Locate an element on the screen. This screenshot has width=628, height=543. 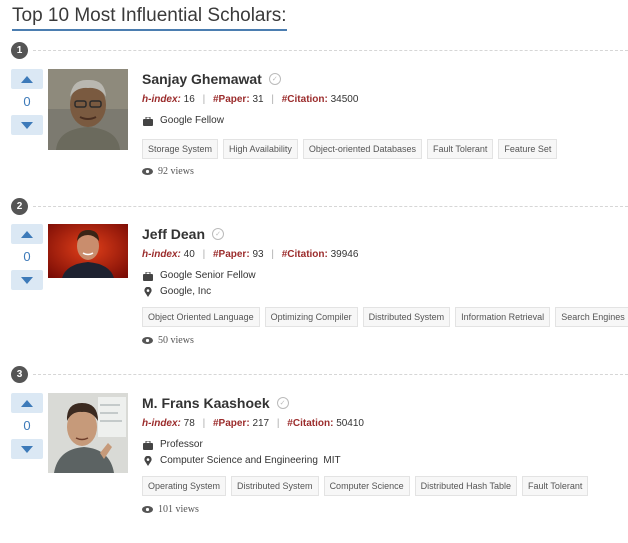
view-count: 92 views is located at coordinates (168, 171).